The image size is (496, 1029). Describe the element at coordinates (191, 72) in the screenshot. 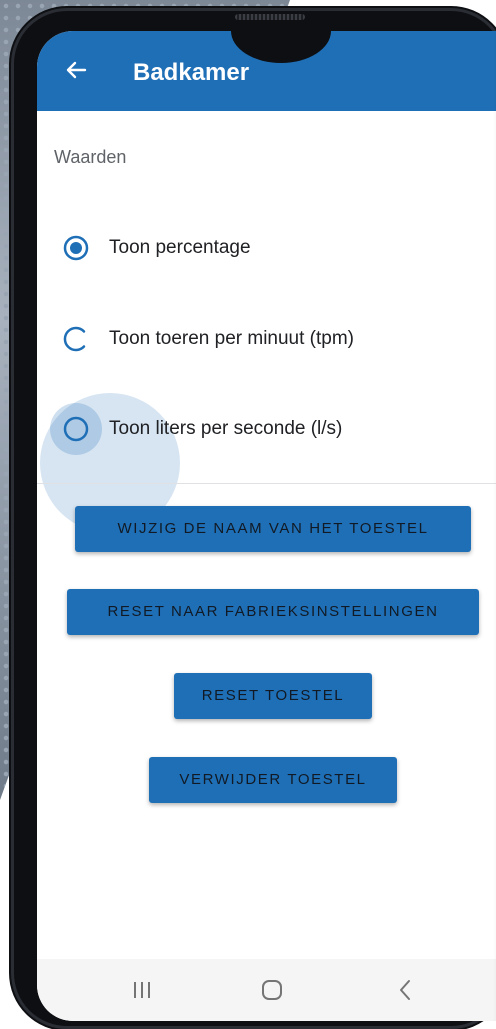

I see `page-title: Badkamer` at that location.